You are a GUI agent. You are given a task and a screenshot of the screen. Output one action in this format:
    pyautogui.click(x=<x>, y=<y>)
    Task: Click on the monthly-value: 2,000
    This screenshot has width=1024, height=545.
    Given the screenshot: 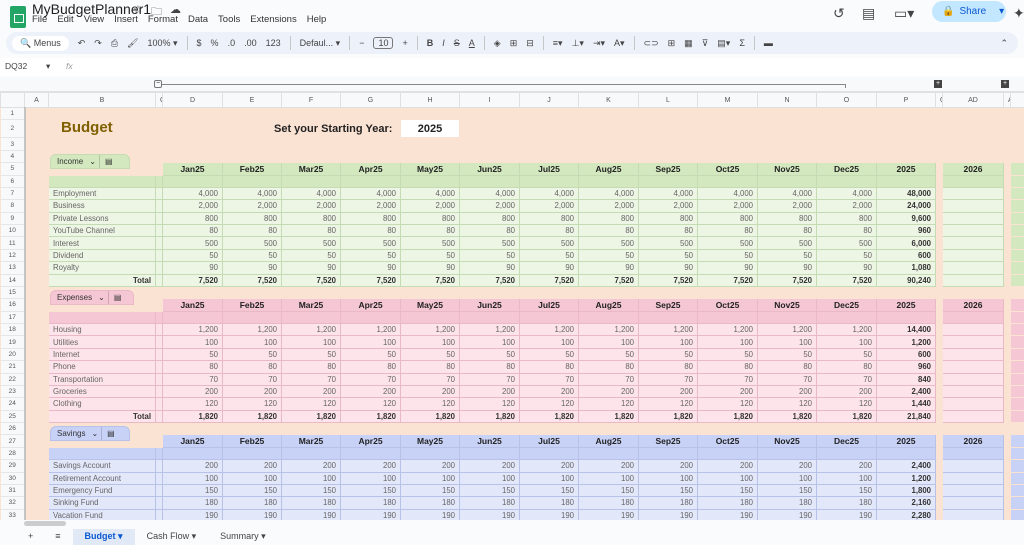 What is the action you would take?
    pyautogui.click(x=370, y=206)
    